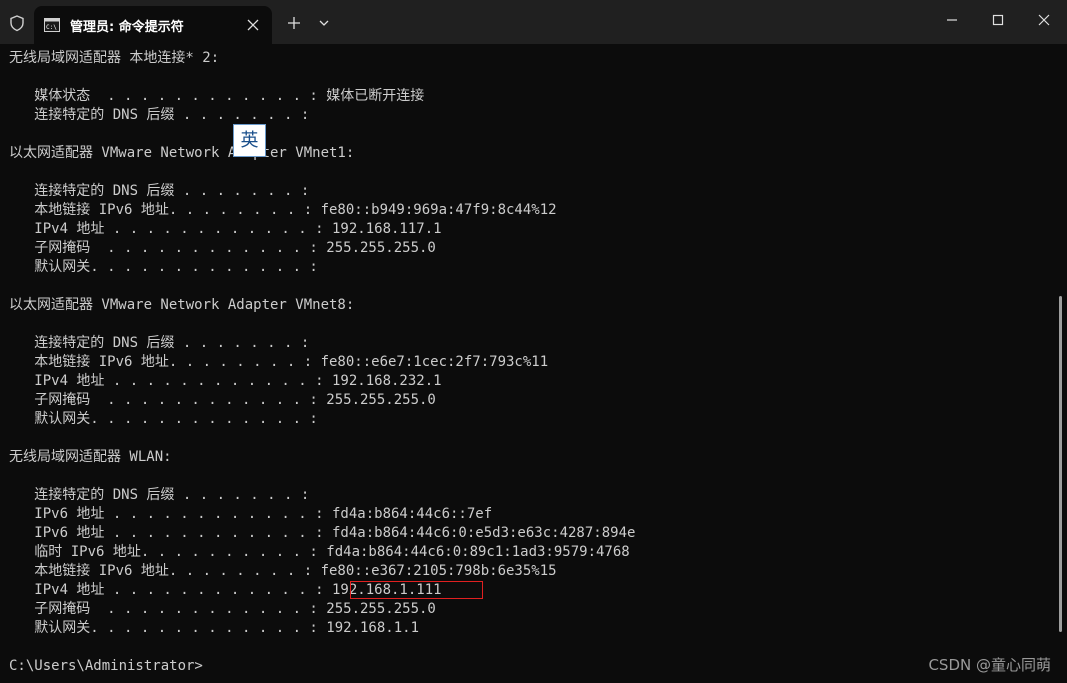 The image size is (1067, 683). I want to click on new-tab-icon, so click(294, 23).